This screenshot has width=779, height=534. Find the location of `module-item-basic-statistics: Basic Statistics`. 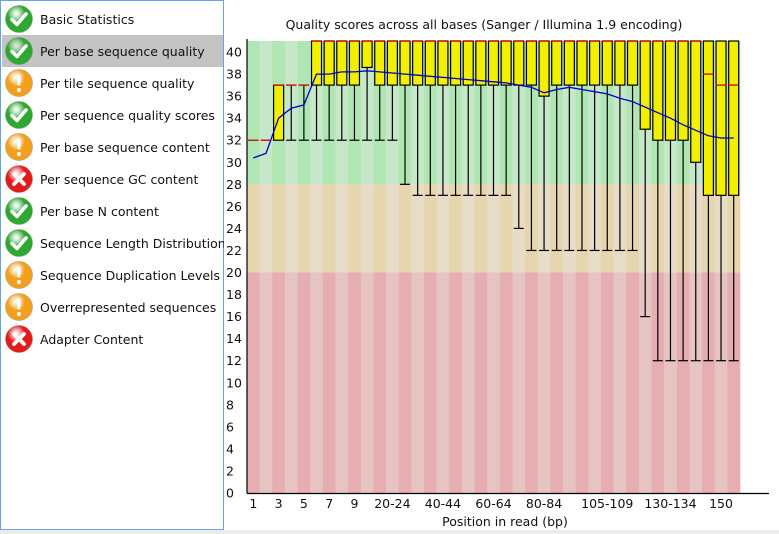

module-item-basic-statistics: Basic Statistics is located at coordinates (112, 19).